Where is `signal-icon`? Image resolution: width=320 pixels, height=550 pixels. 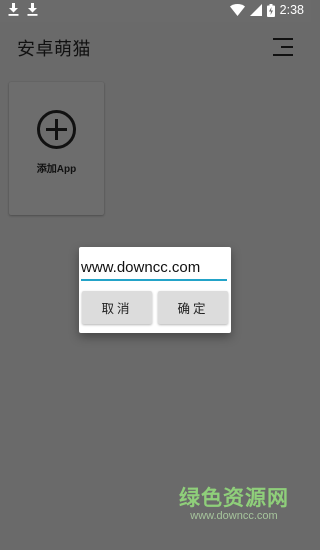 signal-icon is located at coordinates (255, 10).